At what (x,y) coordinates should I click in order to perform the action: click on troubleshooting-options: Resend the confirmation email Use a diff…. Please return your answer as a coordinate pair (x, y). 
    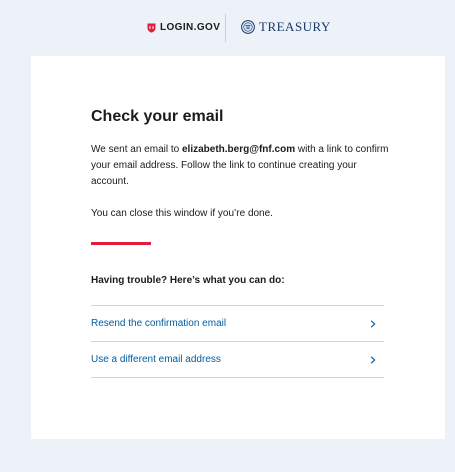
    Looking at the image, I should click on (237, 341).